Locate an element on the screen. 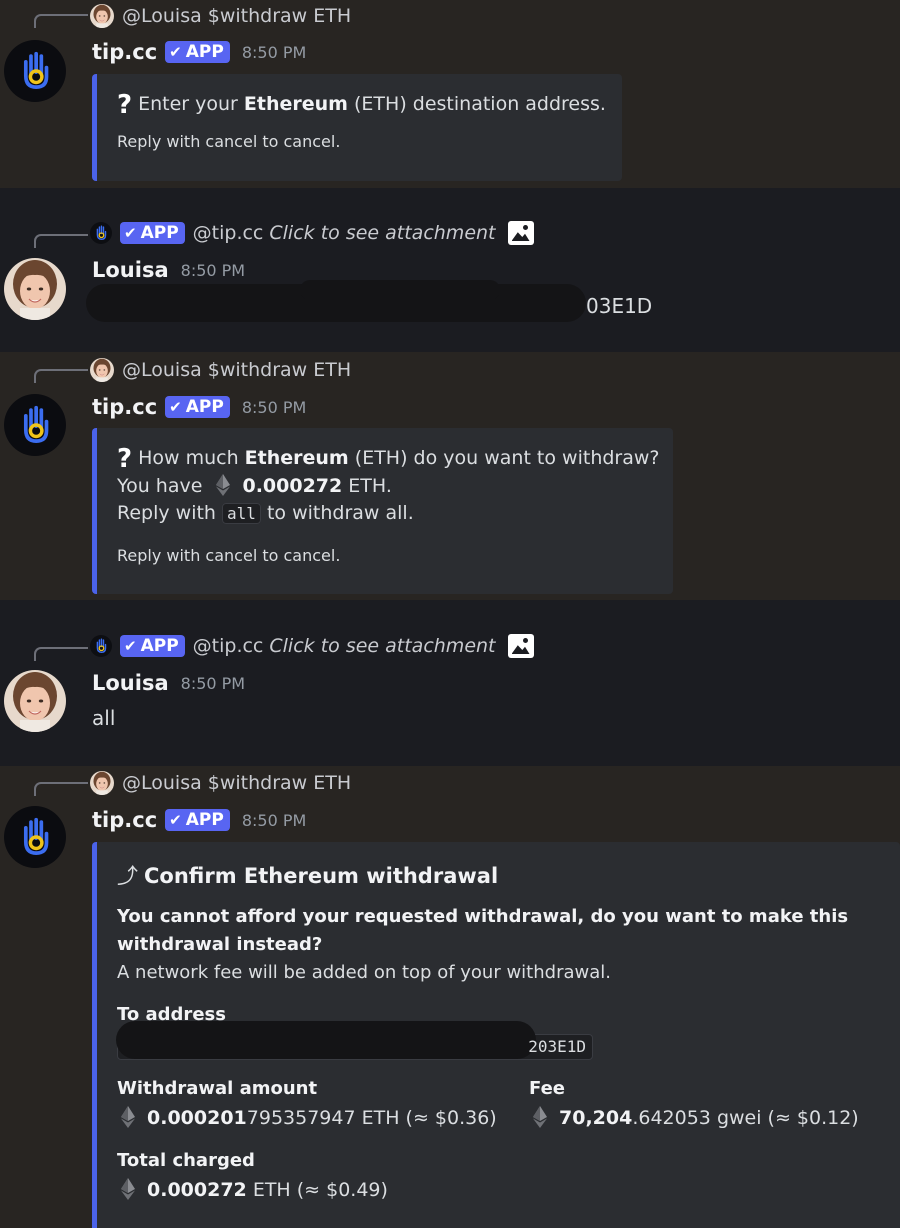  inline-code: all is located at coordinates (241, 513).